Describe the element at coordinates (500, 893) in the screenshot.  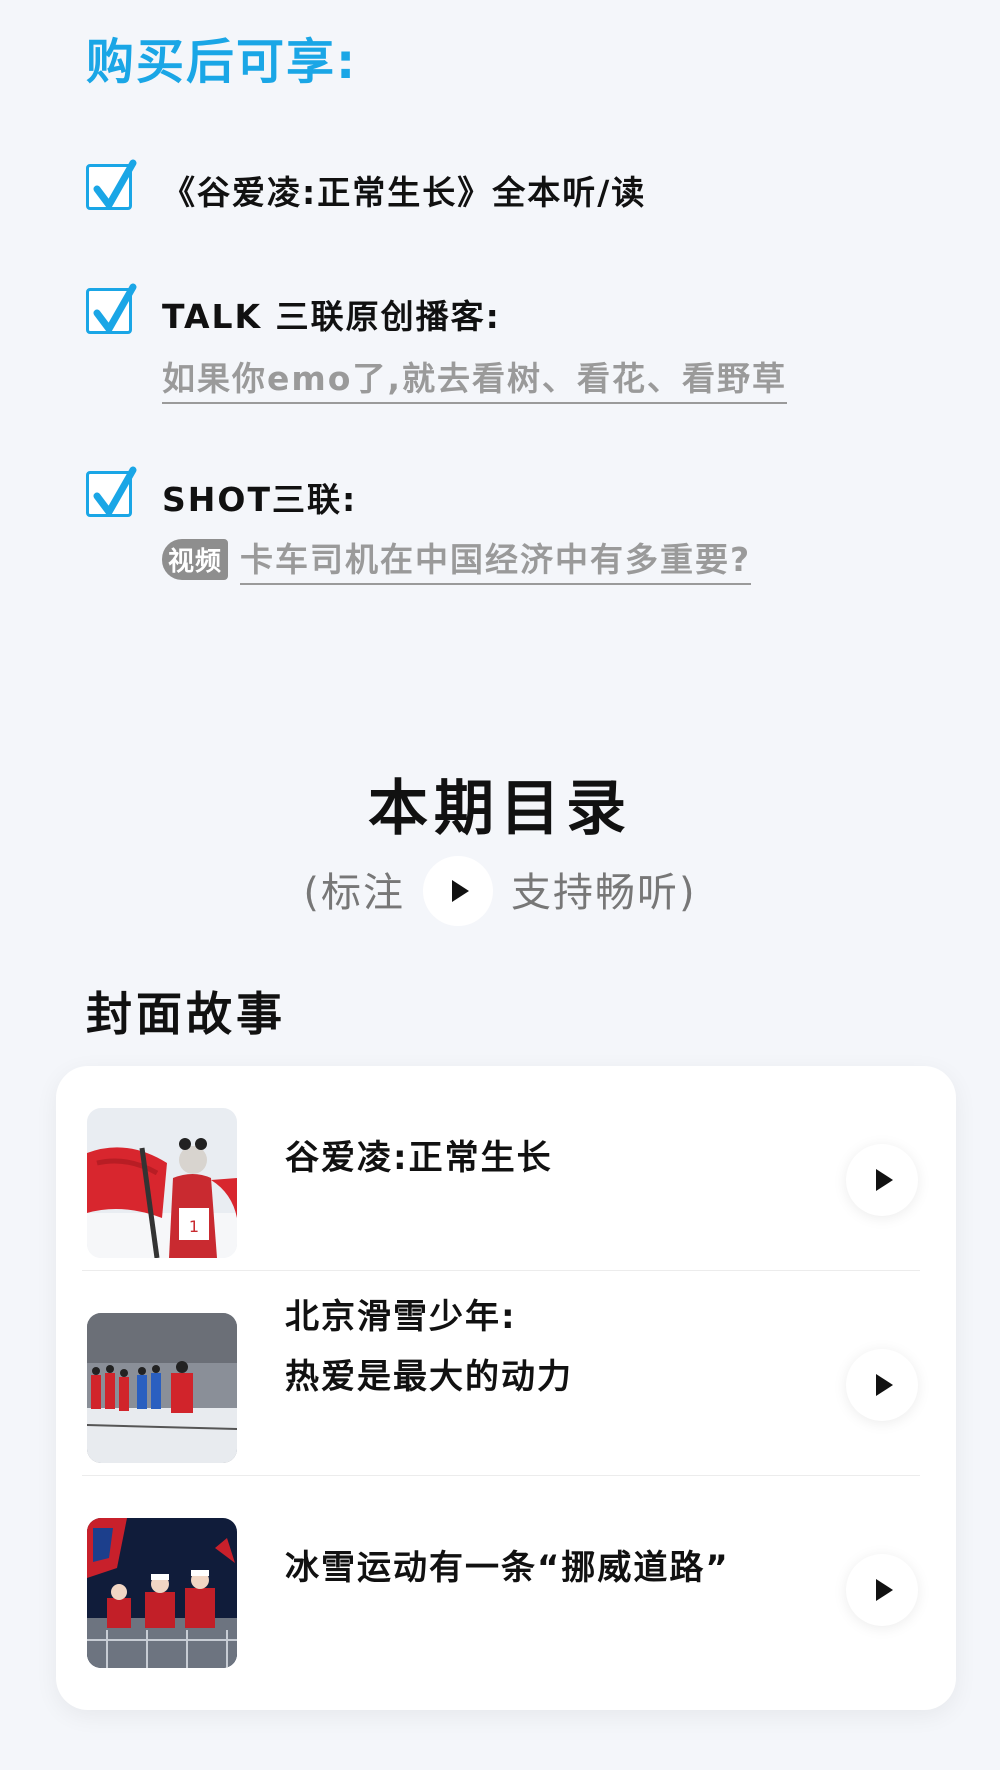
I see `toc-hint: (标注 支持畅听)` at that location.